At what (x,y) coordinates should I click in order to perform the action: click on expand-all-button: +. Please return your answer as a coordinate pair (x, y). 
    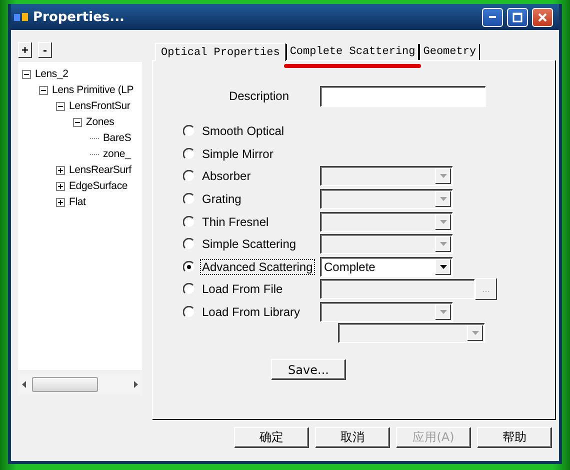
    Looking at the image, I should click on (25, 50).